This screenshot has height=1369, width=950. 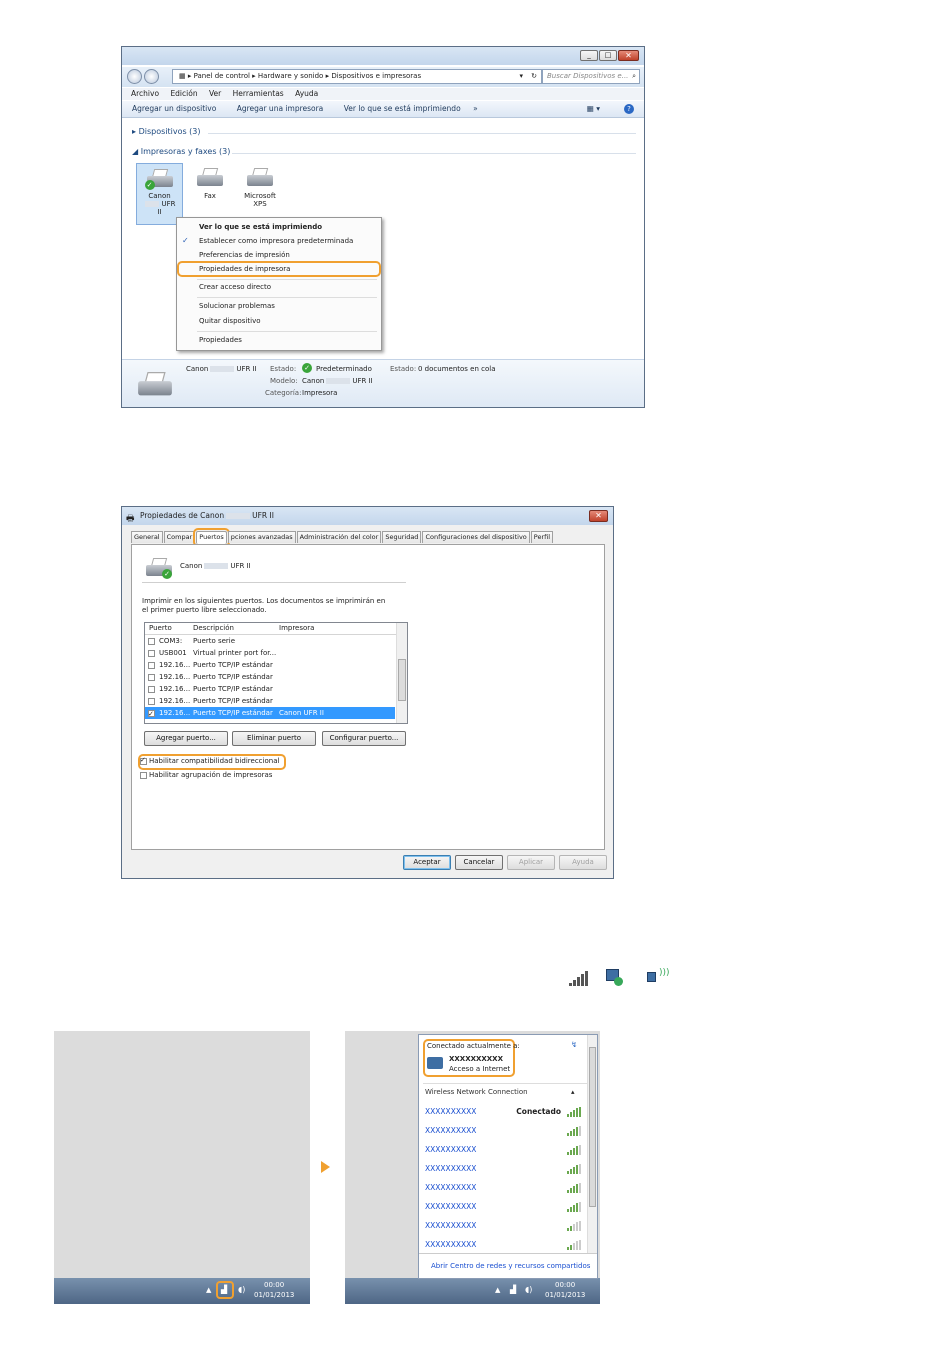 What do you see at coordinates (296, 628) in the screenshot?
I see `col-printer: Impresora` at bounding box center [296, 628].